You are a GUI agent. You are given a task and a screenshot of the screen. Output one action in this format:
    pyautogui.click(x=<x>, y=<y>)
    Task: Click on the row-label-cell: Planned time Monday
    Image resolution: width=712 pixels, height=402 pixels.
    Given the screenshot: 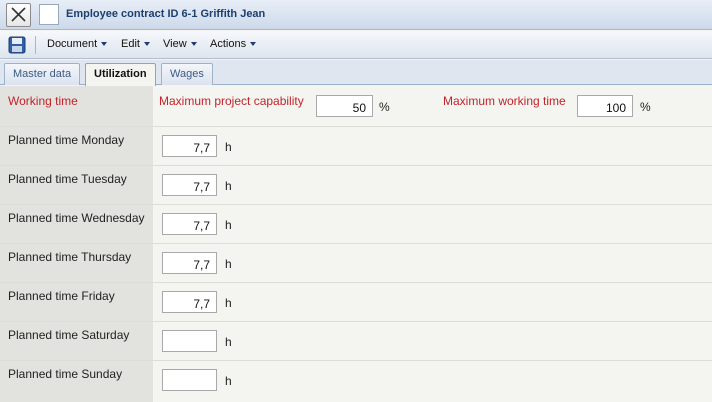 What is the action you would take?
    pyautogui.click(x=76, y=146)
    